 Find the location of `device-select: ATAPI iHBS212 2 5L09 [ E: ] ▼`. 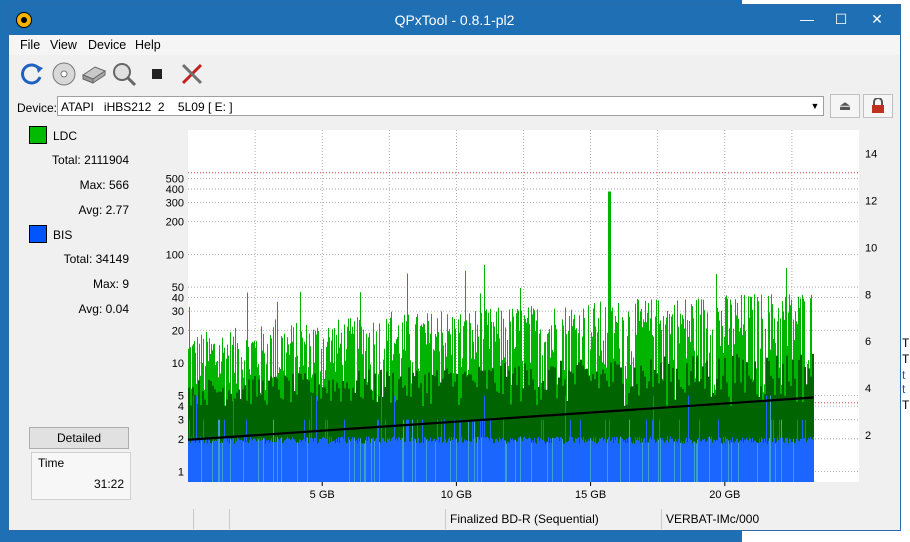

device-select: ATAPI iHBS212 2 5L09 [ E: ] ▼ is located at coordinates (440, 106).